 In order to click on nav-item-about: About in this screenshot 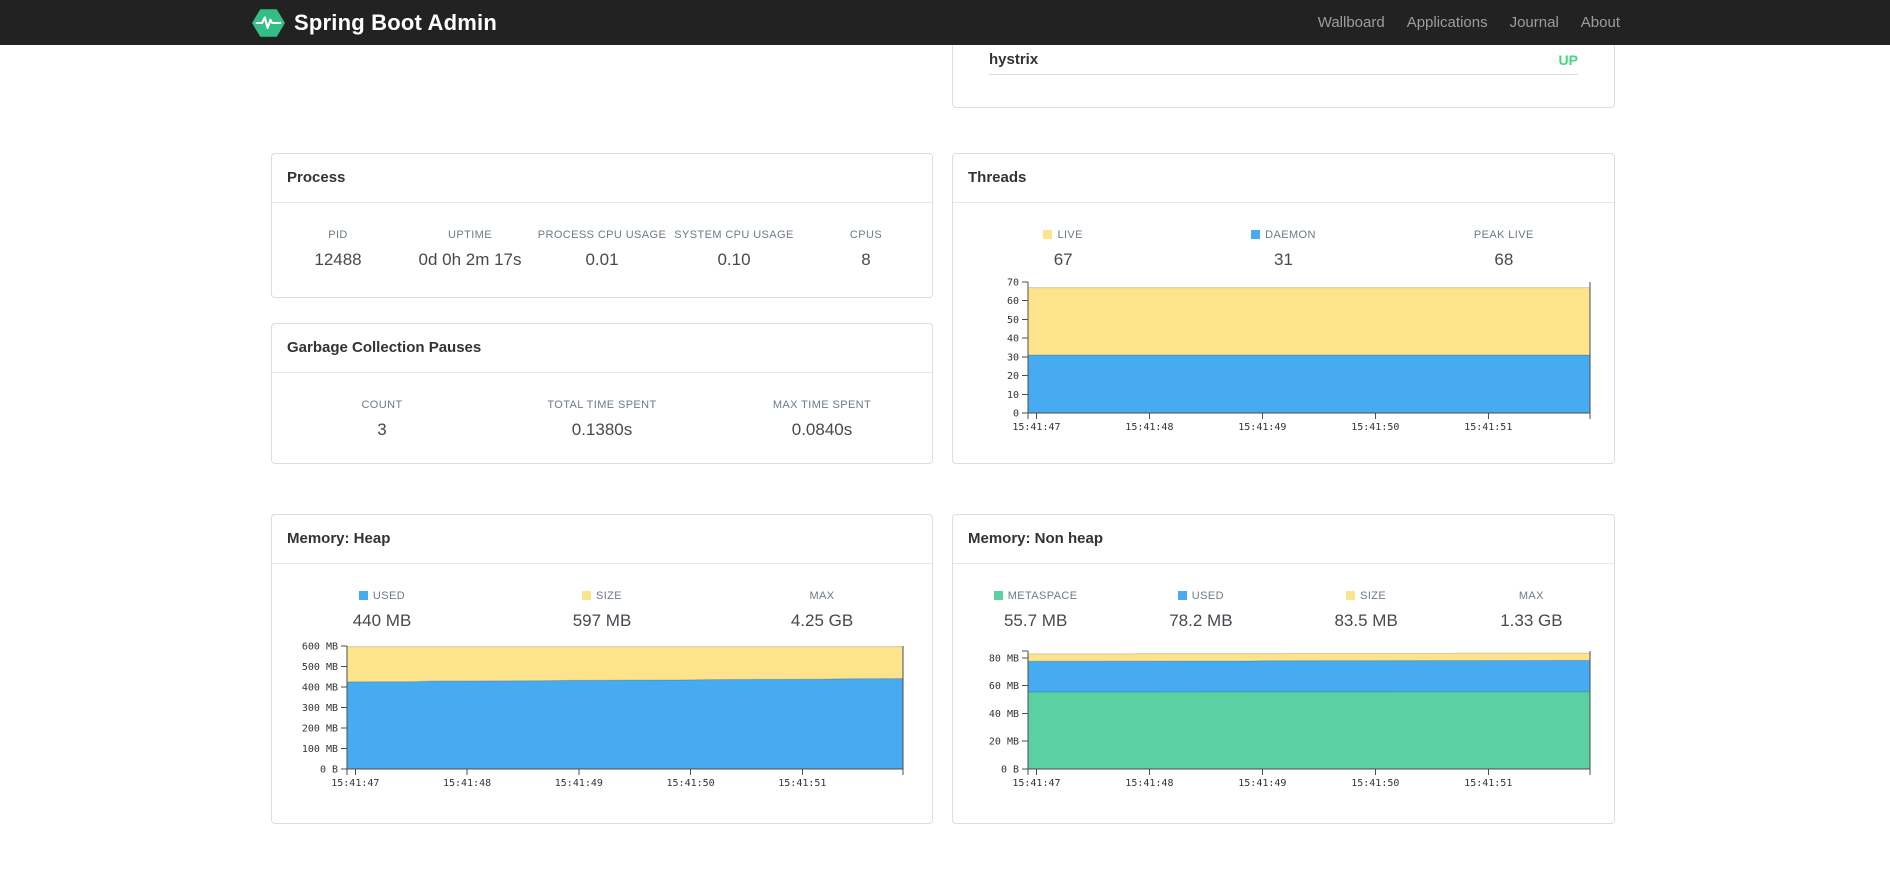, I will do `click(1600, 22)`.